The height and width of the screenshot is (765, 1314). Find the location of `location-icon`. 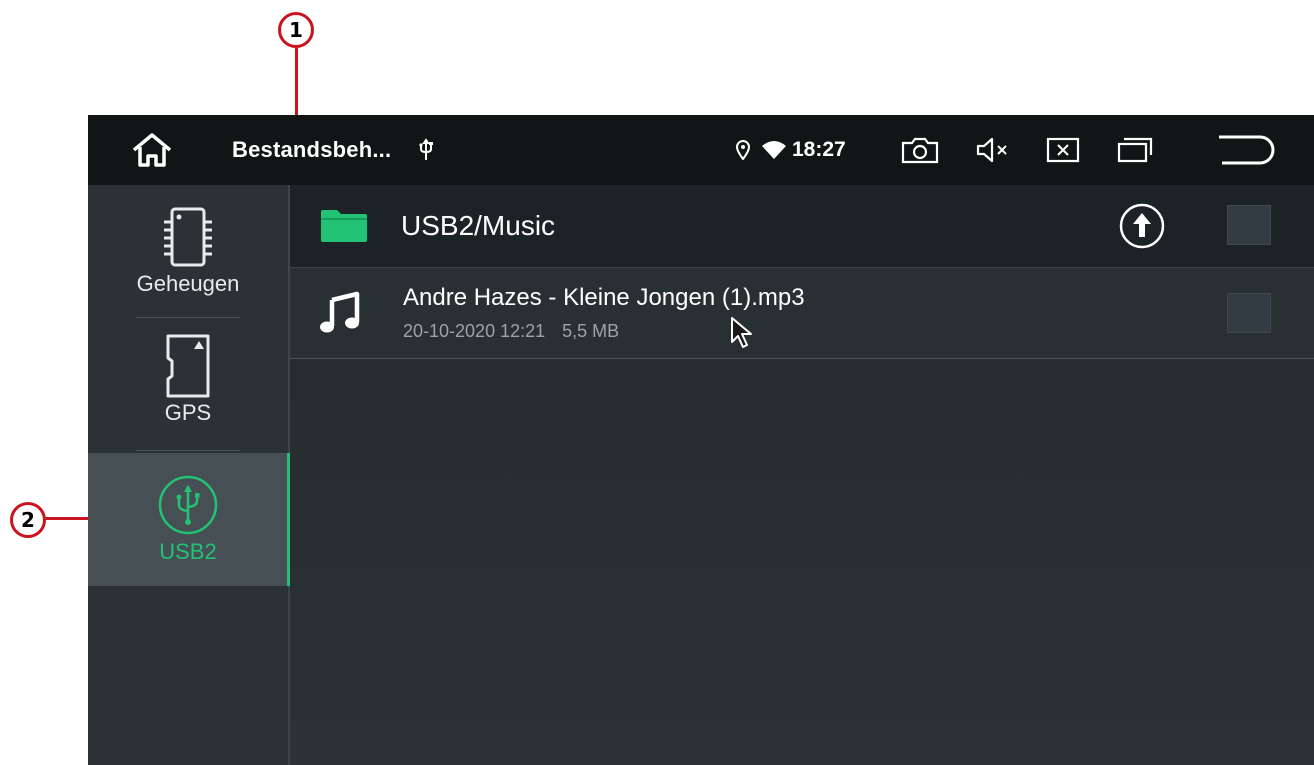

location-icon is located at coordinates (743, 150).